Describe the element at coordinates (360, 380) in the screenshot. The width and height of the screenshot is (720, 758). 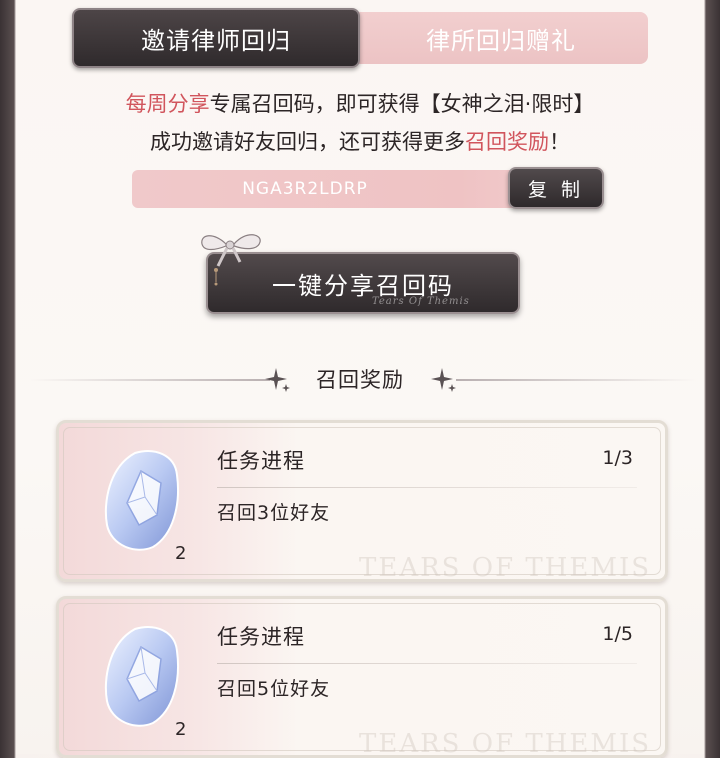
I see `section-title: 召回奖励` at that location.